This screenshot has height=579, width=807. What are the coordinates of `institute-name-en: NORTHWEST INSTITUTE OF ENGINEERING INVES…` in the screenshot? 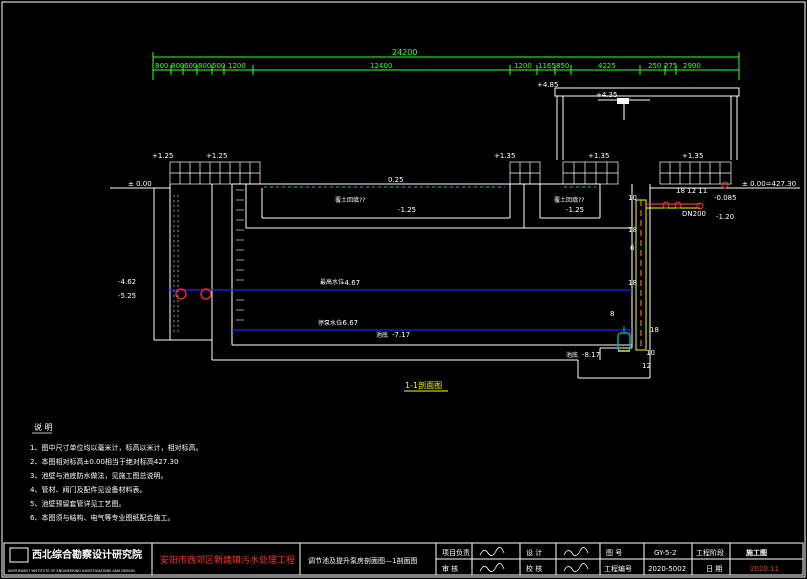 It's located at (71, 571).